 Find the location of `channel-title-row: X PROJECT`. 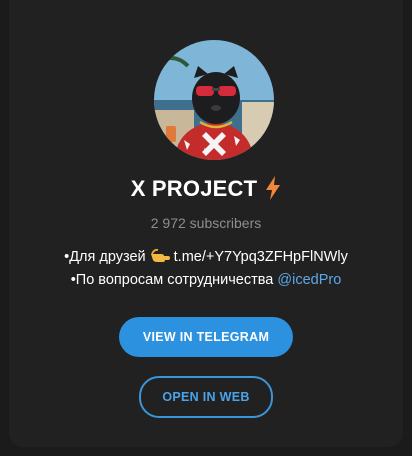

channel-title-row: X PROJECT is located at coordinates (206, 191).